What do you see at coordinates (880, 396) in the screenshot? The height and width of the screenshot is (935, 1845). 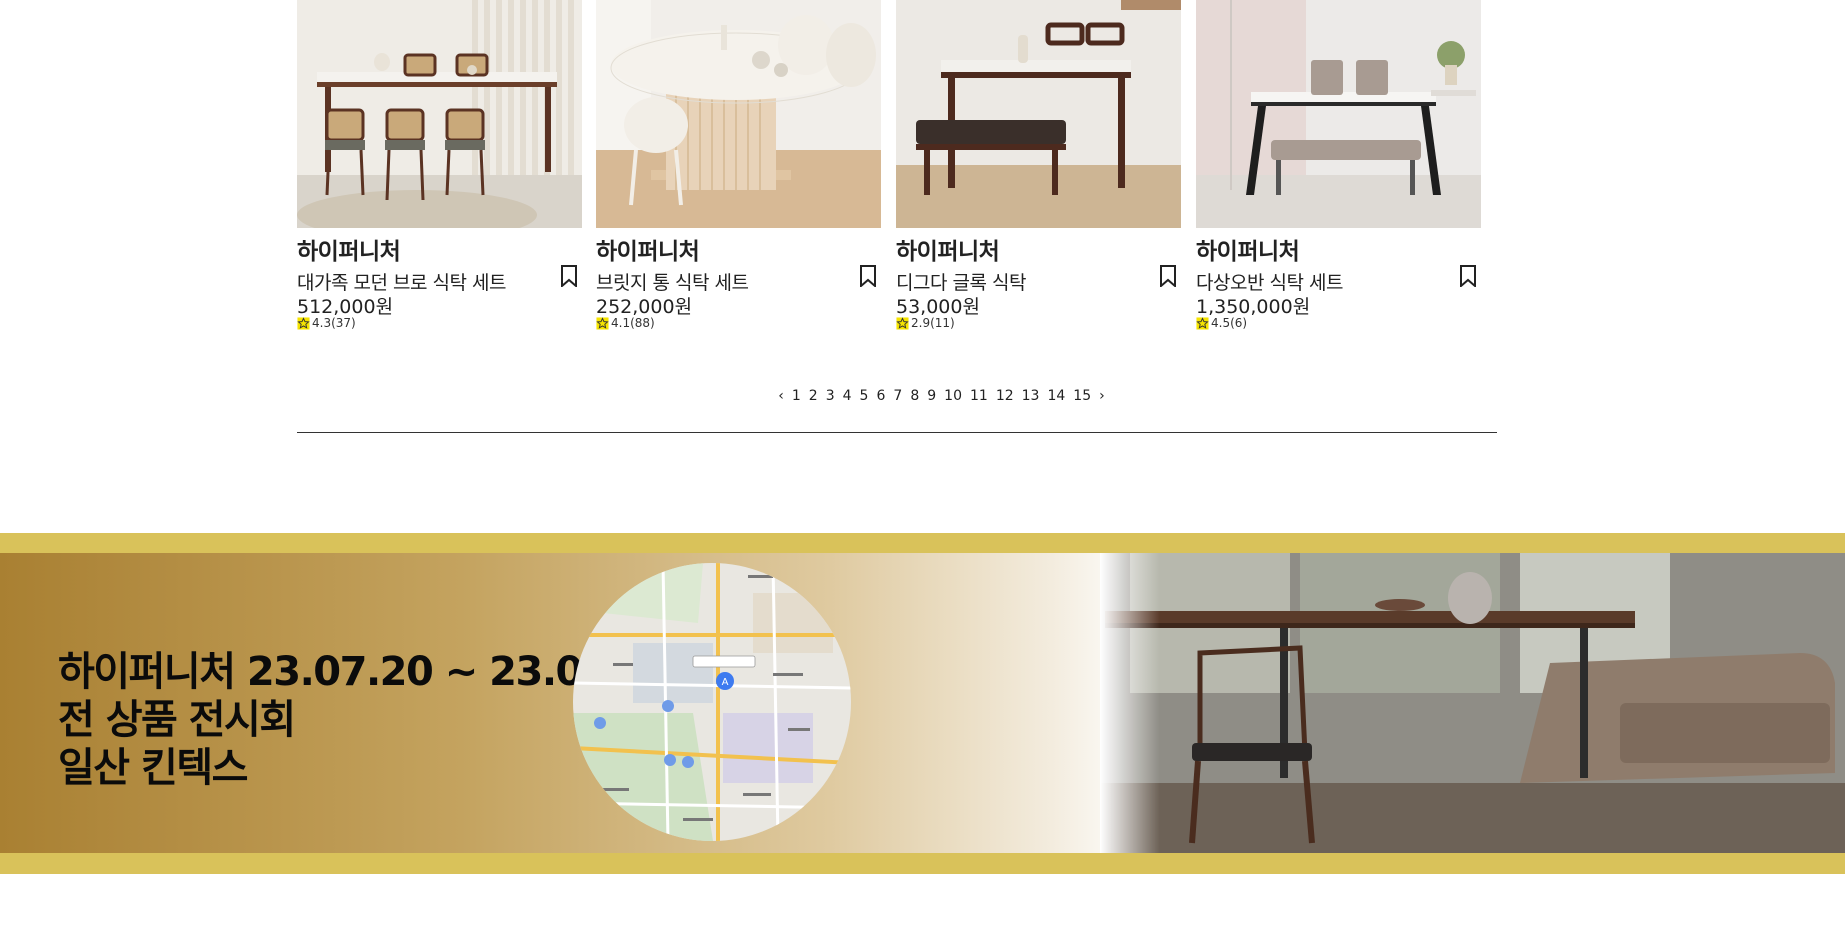 I see `page-number: 6` at bounding box center [880, 396].